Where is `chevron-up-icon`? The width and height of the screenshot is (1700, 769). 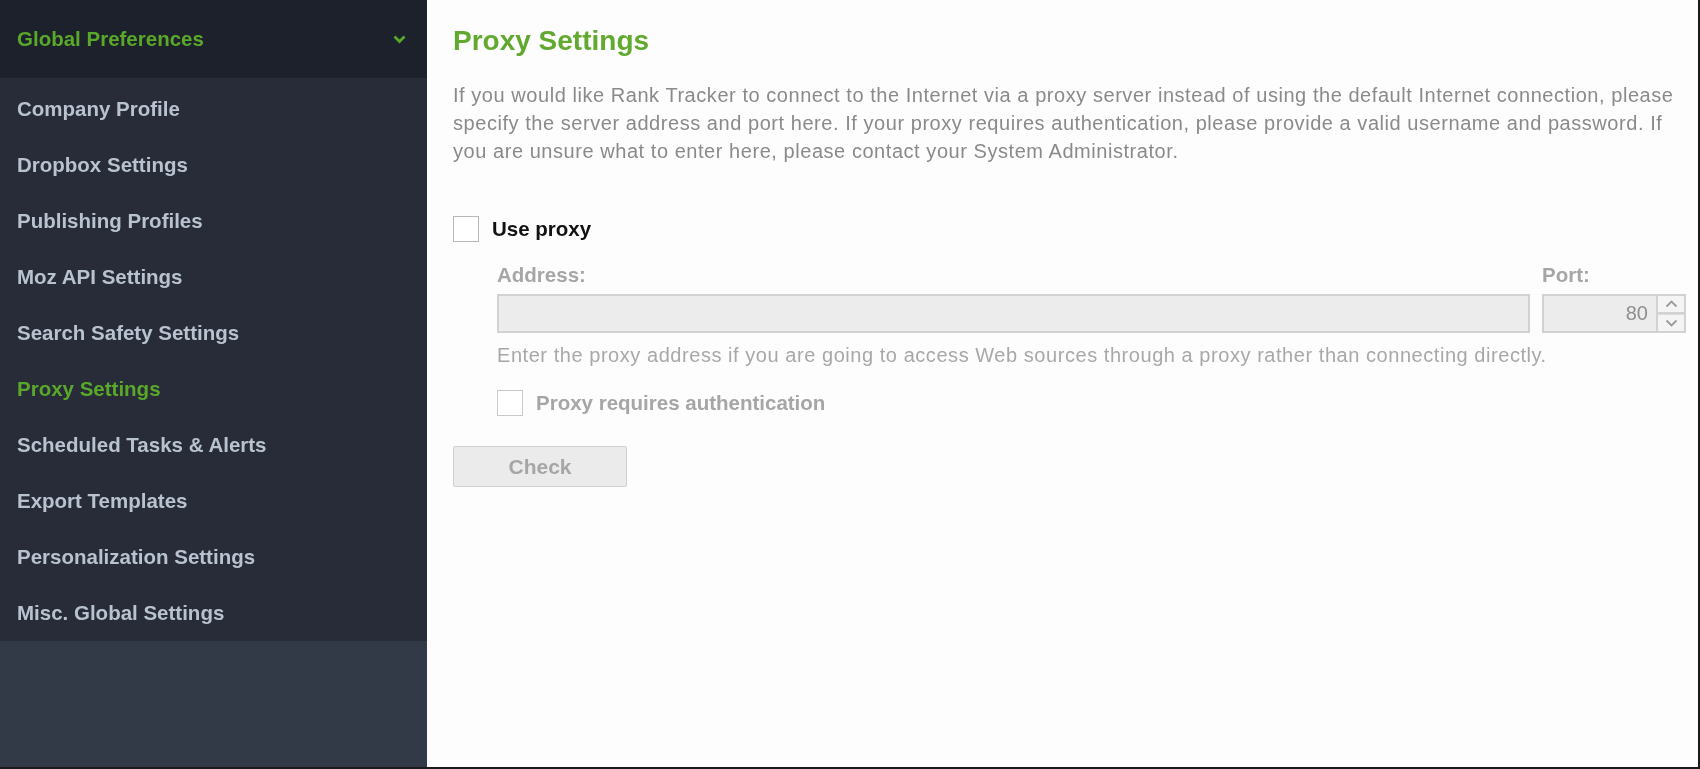
chevron-up-icon is located at coordinates (1671, 304).